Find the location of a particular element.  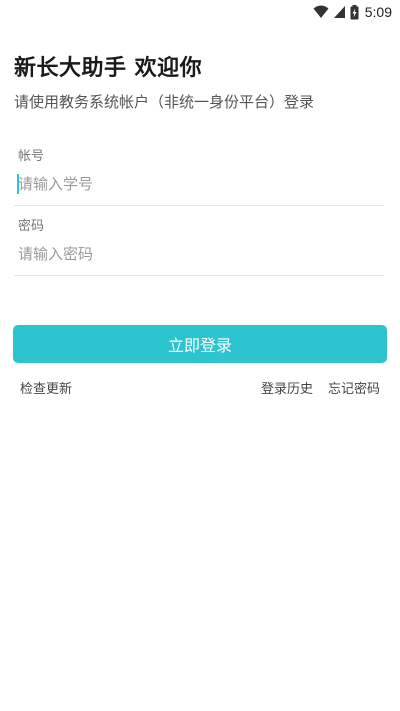

username-input is located at coordinates (198, 184).